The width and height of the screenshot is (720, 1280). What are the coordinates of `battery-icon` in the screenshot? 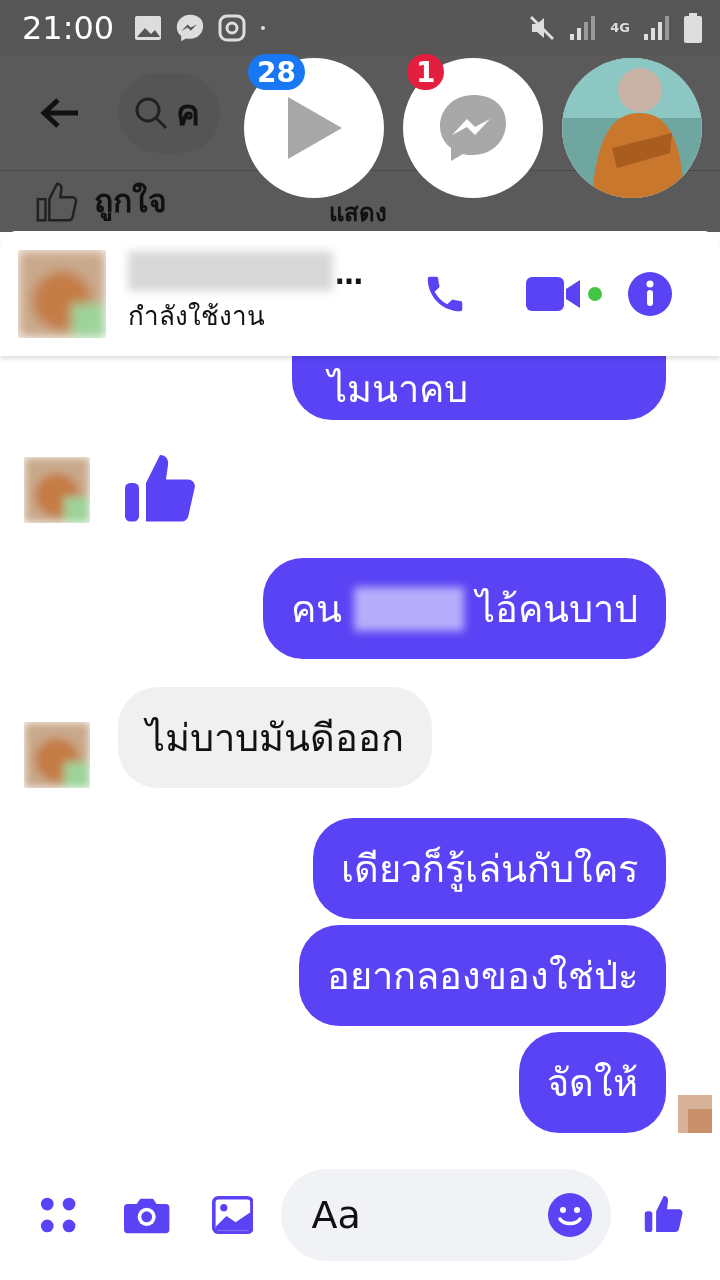 It's located at (693, 27).